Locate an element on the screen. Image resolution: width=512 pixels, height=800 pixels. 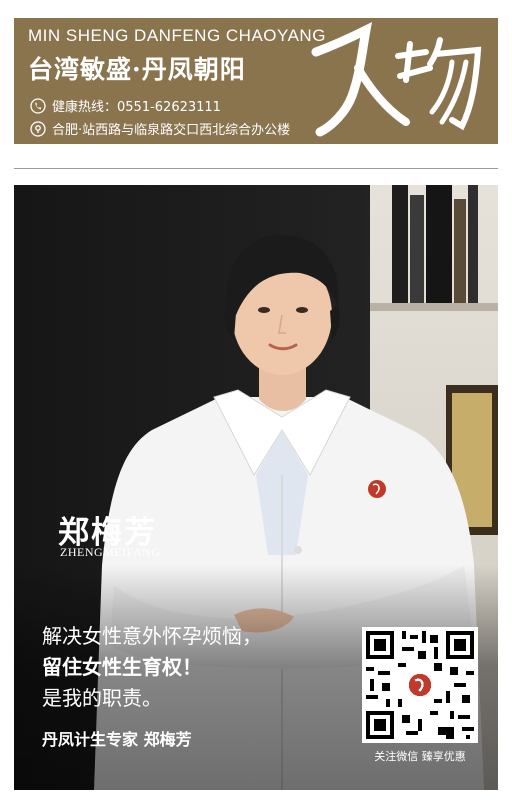
section-divider is located at coordinates (256, 168).